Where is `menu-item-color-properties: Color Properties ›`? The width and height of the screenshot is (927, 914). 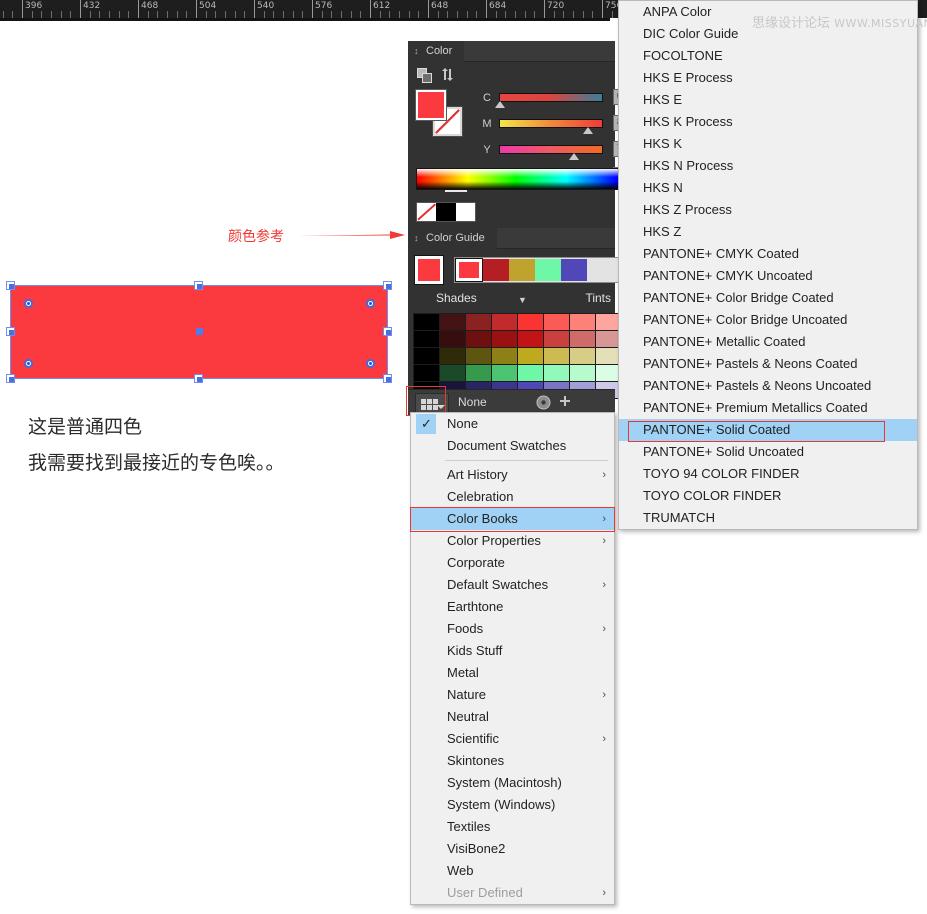 menu-item-color-properties: Color Properties › is located at coordinates (512, 541).